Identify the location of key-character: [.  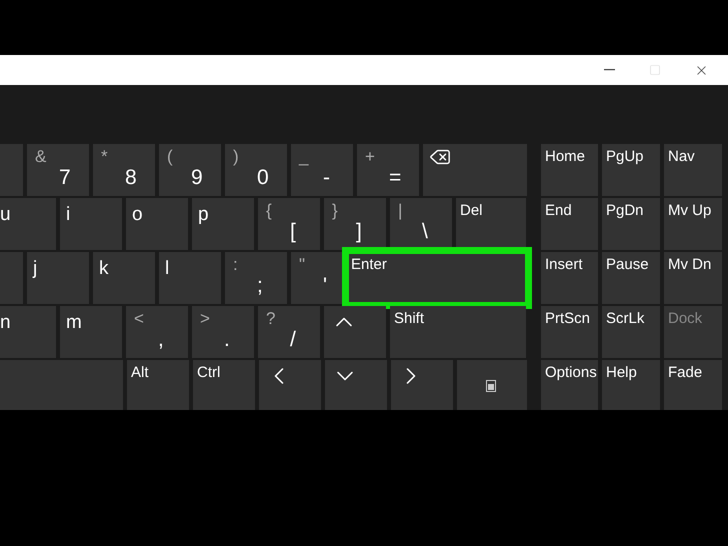
(293, 232).